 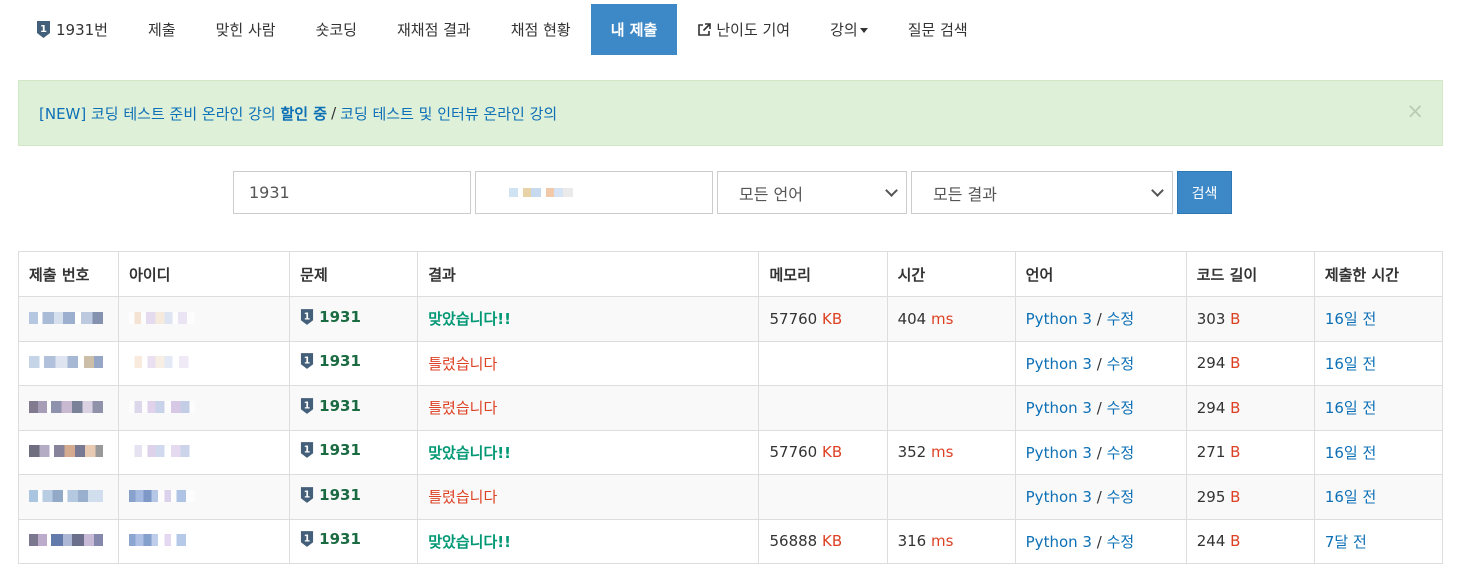 What do you see at coordinates (951, 452) in the screenshot?
I see `time-cell: 352 ms` at bounding box center [951, 452].